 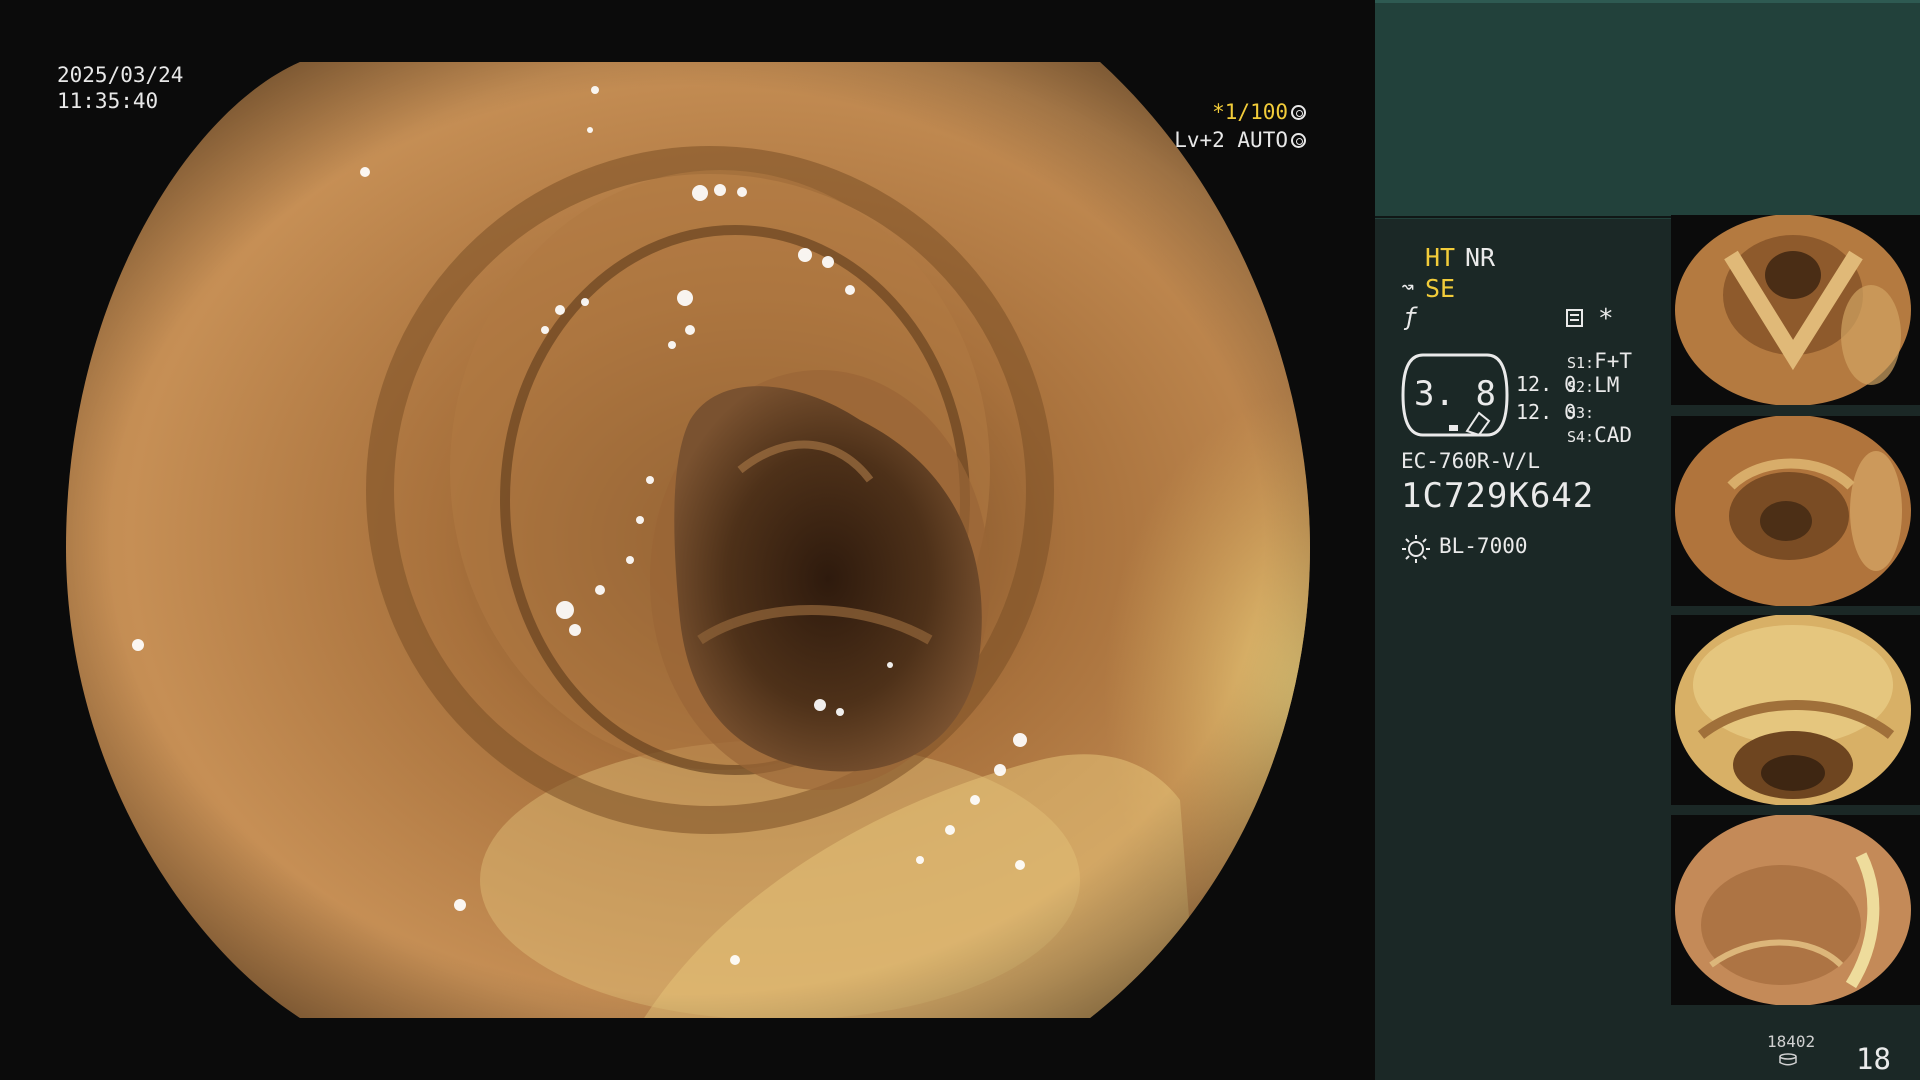 What do you see at coordinates (1231, 140) in the screenshot?
I see `iris-text: Lv+2 AUTO` at bounding box center [1231, 140].